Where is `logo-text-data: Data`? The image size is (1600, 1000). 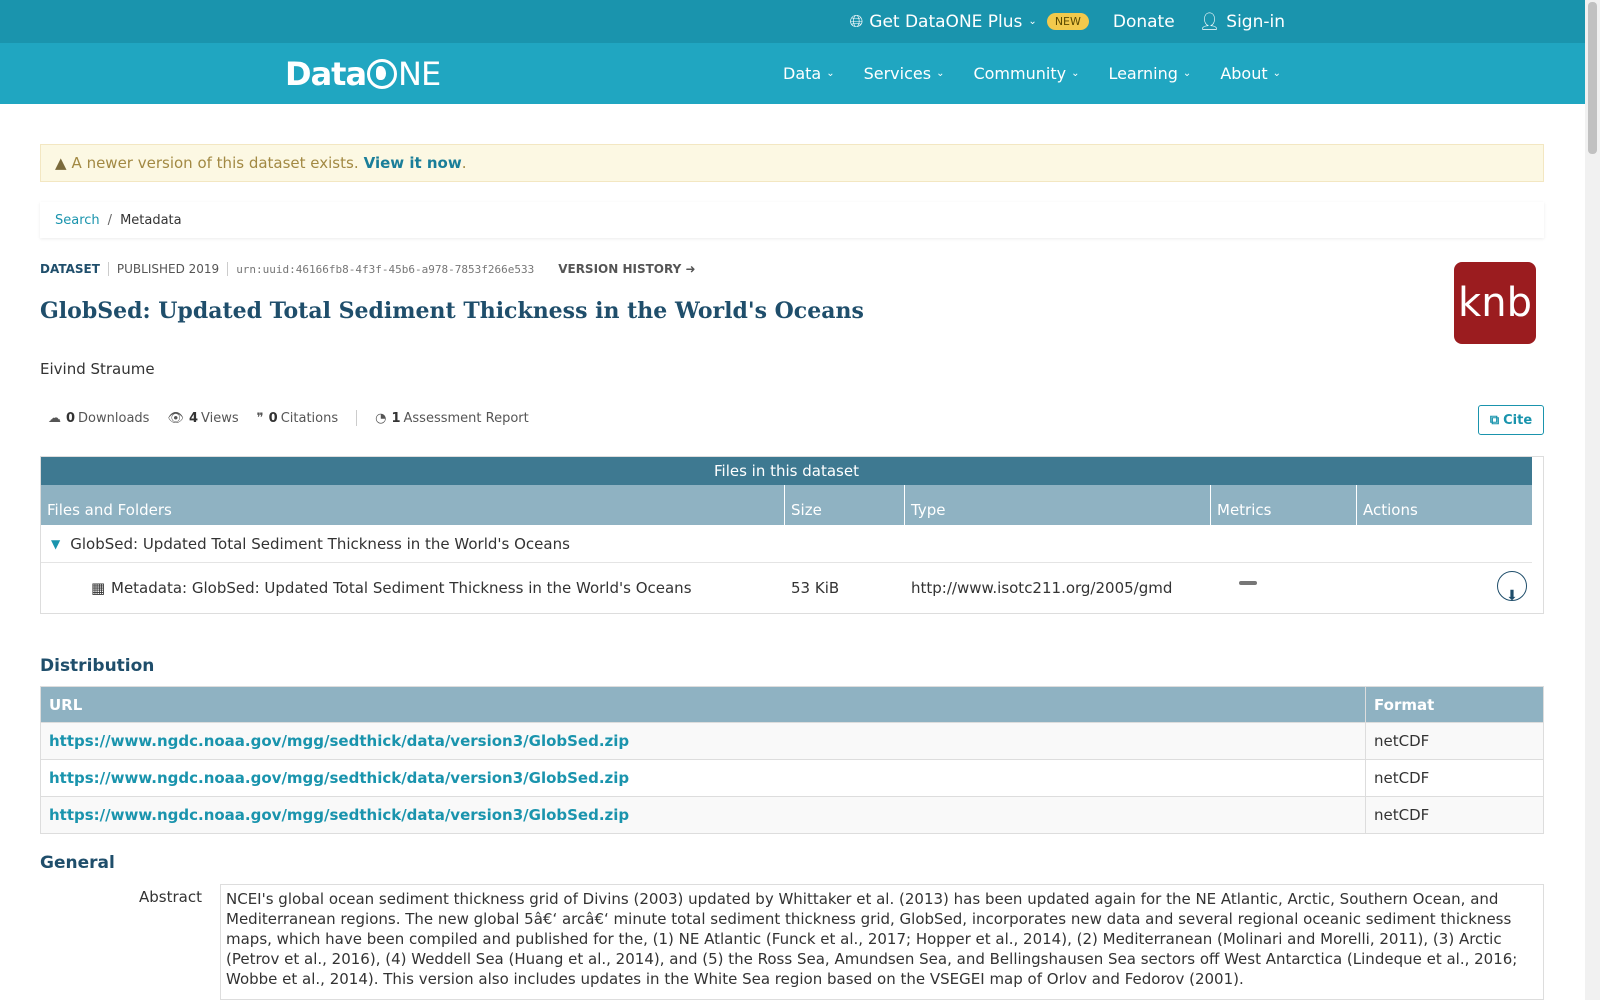
logo-text-data: Data is located at coordinates (326, 74).